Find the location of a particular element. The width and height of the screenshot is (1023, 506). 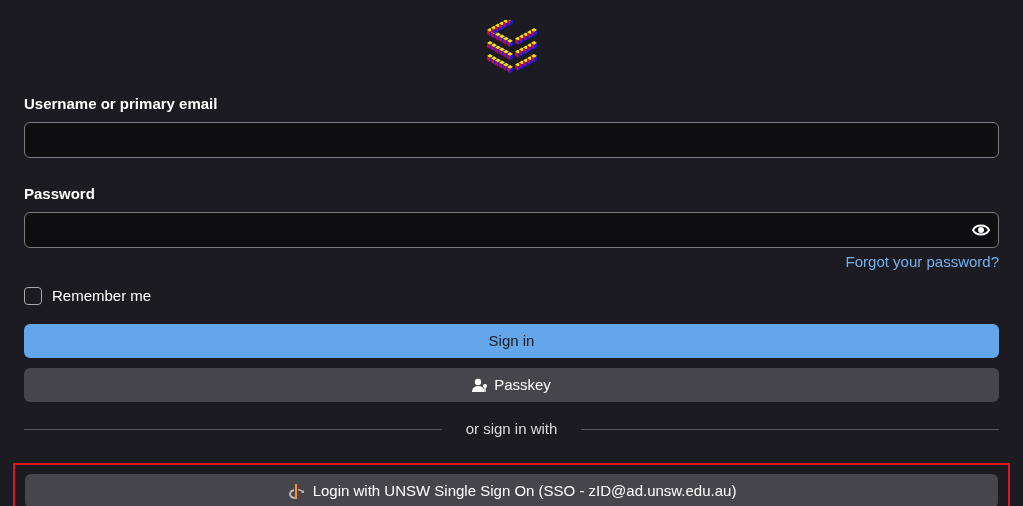

password-field is located at coordinates (511, 230).